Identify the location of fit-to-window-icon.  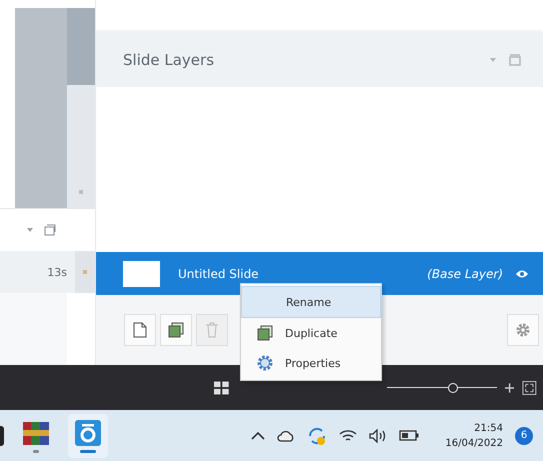
(530, 388).